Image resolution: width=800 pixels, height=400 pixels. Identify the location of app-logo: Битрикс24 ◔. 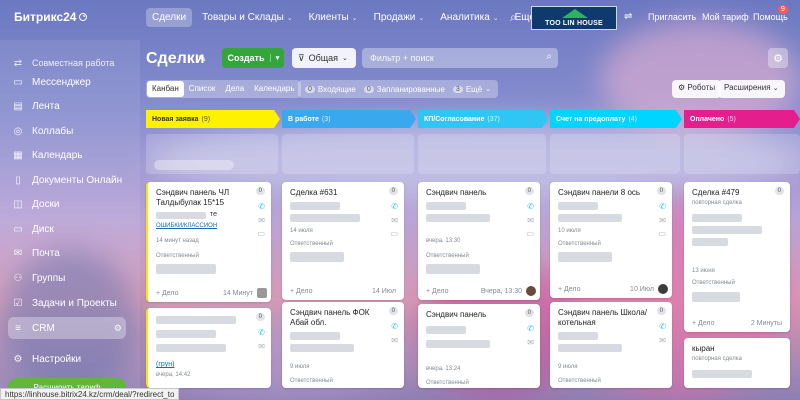
(51, 17).